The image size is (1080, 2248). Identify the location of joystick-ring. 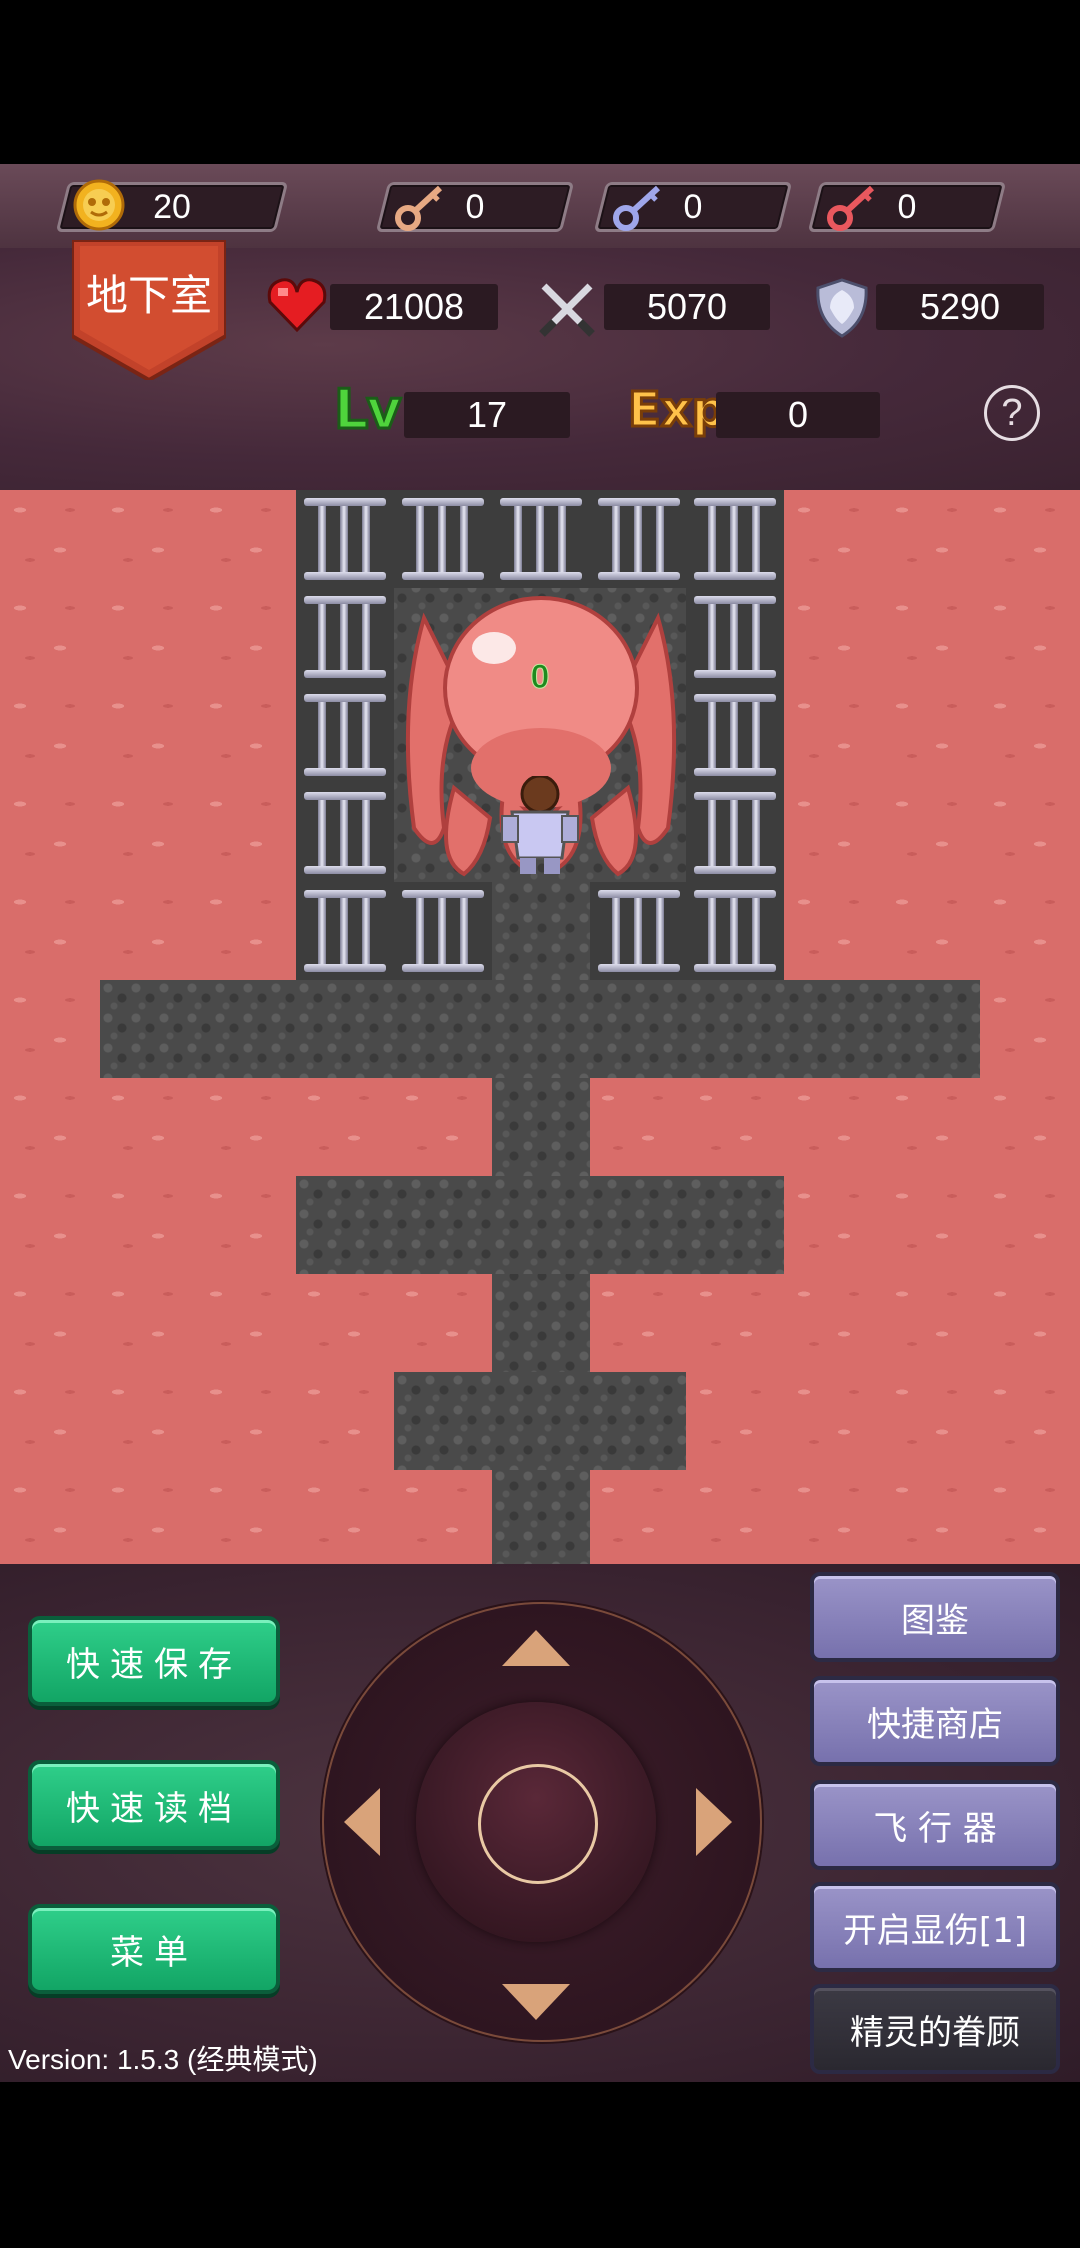
(538, 1824).